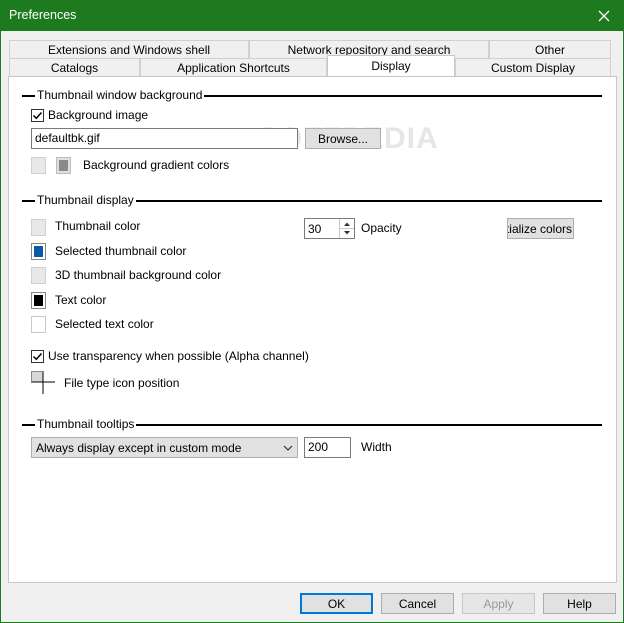  I want to click on tab-display: Display, so click(391, 65).